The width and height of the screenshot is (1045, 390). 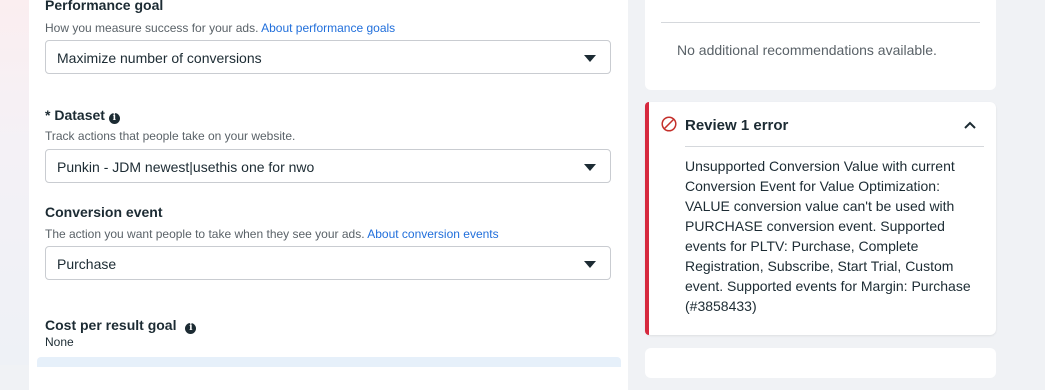 I want to click on required-marker: *, so click(x=48, y=115).